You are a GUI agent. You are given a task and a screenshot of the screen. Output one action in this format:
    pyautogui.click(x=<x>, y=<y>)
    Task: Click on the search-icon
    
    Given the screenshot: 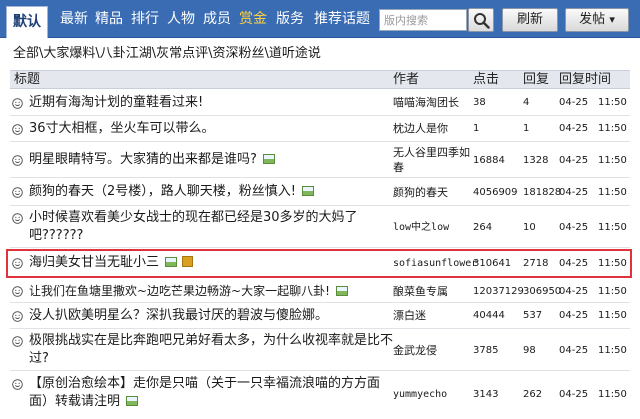 What is the action you would take?
    pyautogui.click(x=482, y=21)
    